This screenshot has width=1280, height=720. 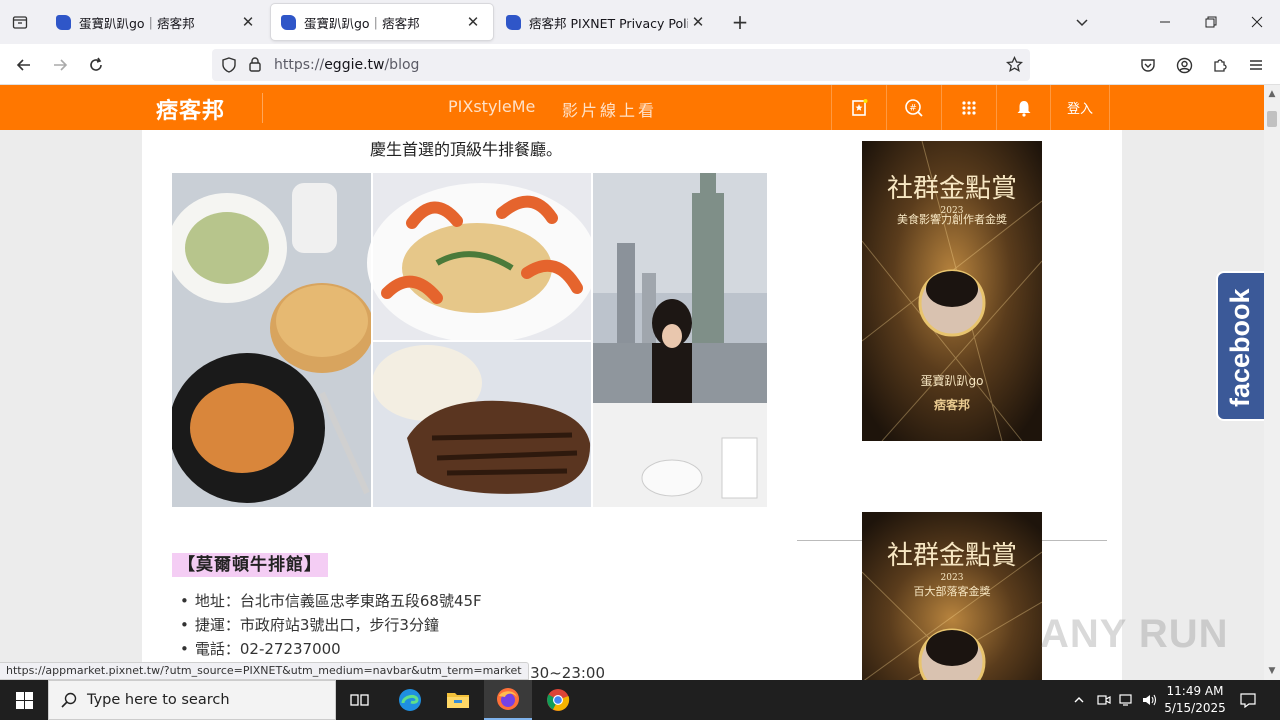 What do you see at coordinates (740, 22) in the screenshot?
I see `new-tab-button: +` at bounding box center [740, 22].